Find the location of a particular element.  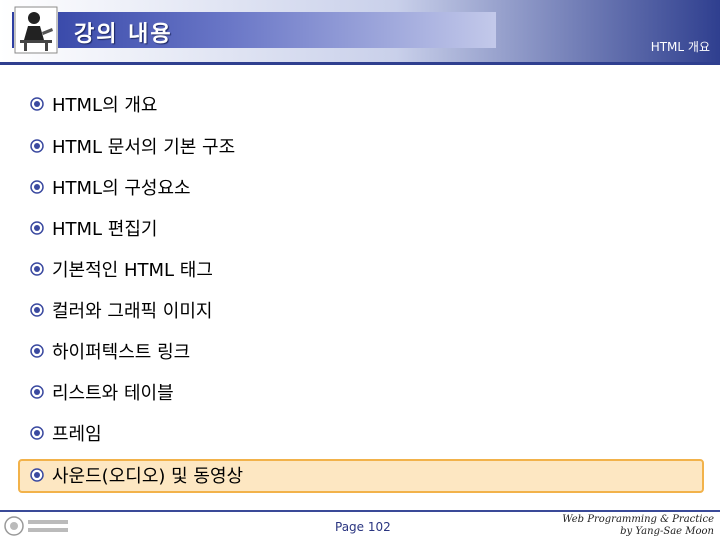

list-item-label: HTML 문서의 기본 구조 is located at coordinates (144, 147).